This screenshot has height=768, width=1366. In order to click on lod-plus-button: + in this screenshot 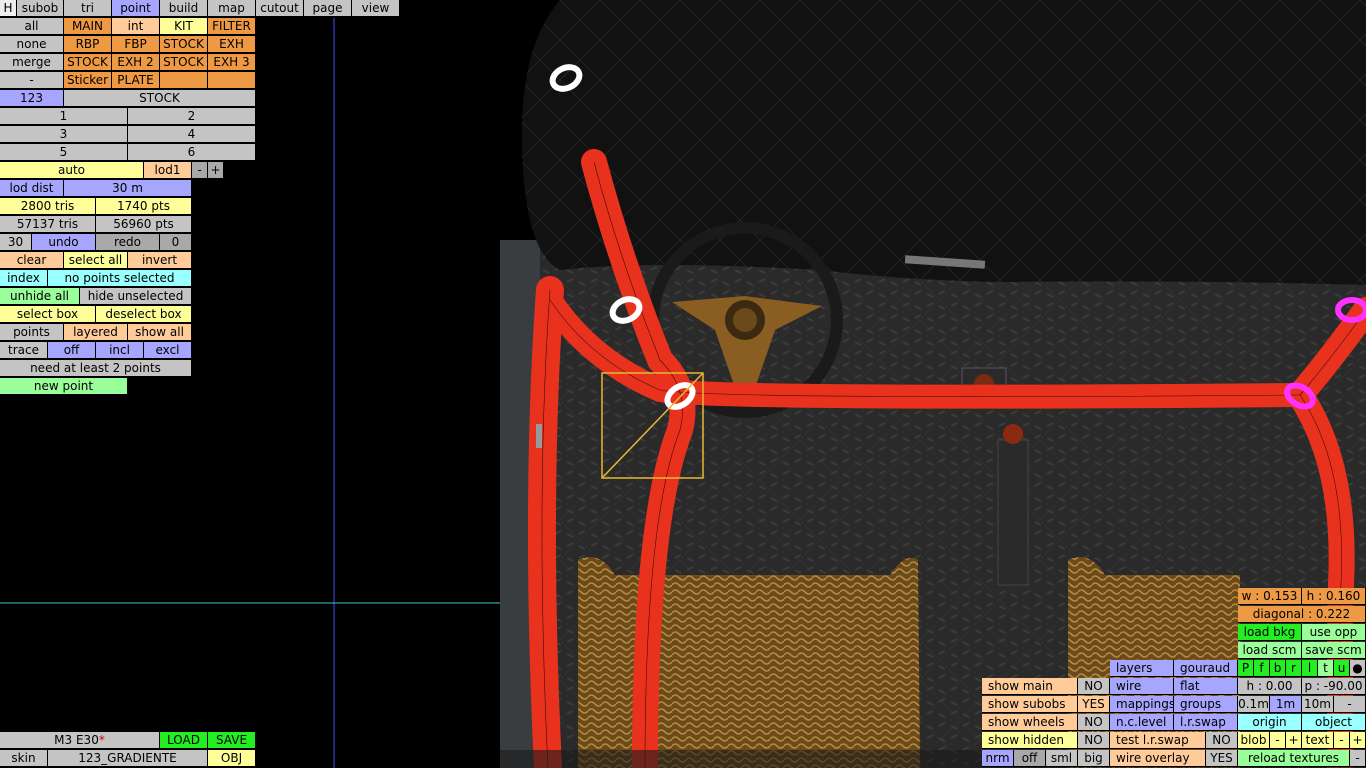, I will do `click(216, 170)`.